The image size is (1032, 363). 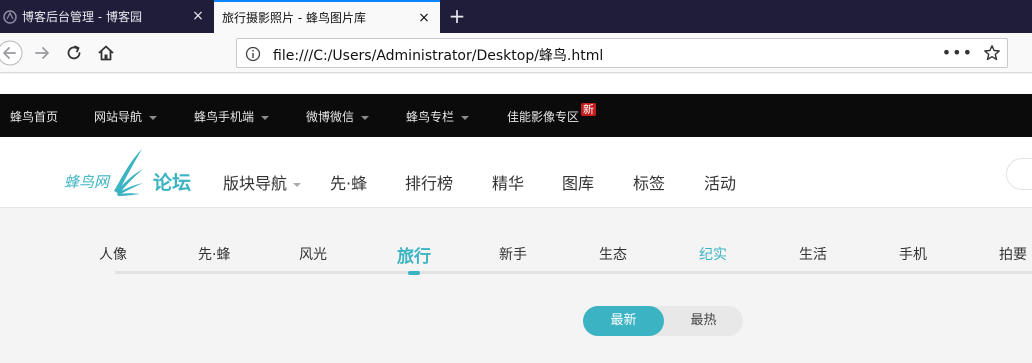 What do you see at coordinates (128, 172) in the screenshot?
I see `hummingbird-wing-icon` at bounding box center [128, 172].